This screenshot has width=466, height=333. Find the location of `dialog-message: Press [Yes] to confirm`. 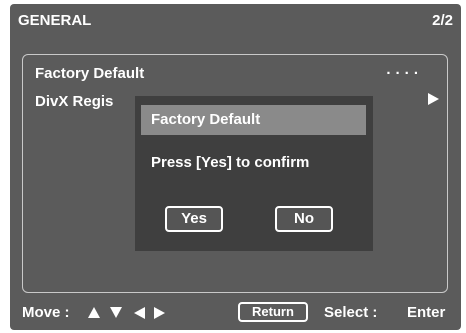

dialog-message: Press [Yes] to confirm is located at coordinates (230, 162).